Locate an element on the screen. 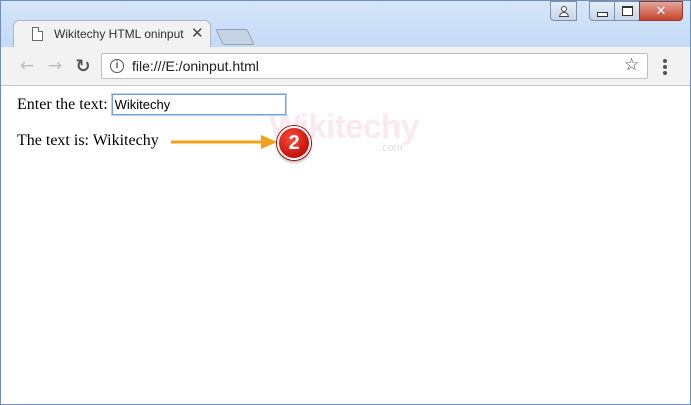 This screenshot has width=691, height=405. new-tab-button is located at coordinates (235, 37).